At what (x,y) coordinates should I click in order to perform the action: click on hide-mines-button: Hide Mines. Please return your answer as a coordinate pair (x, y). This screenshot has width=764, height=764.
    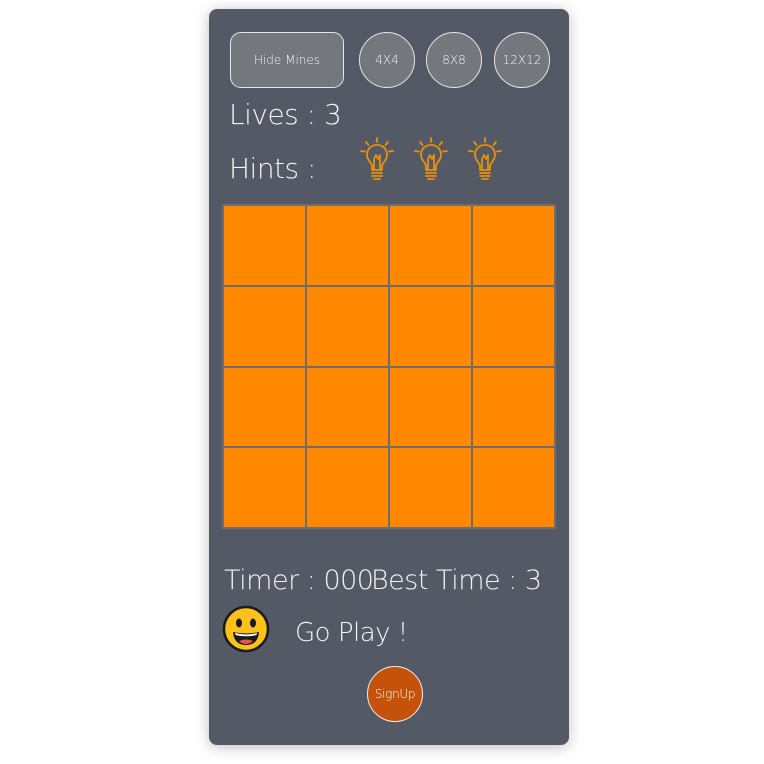
    Looking at the image, I should click on (287, 60).